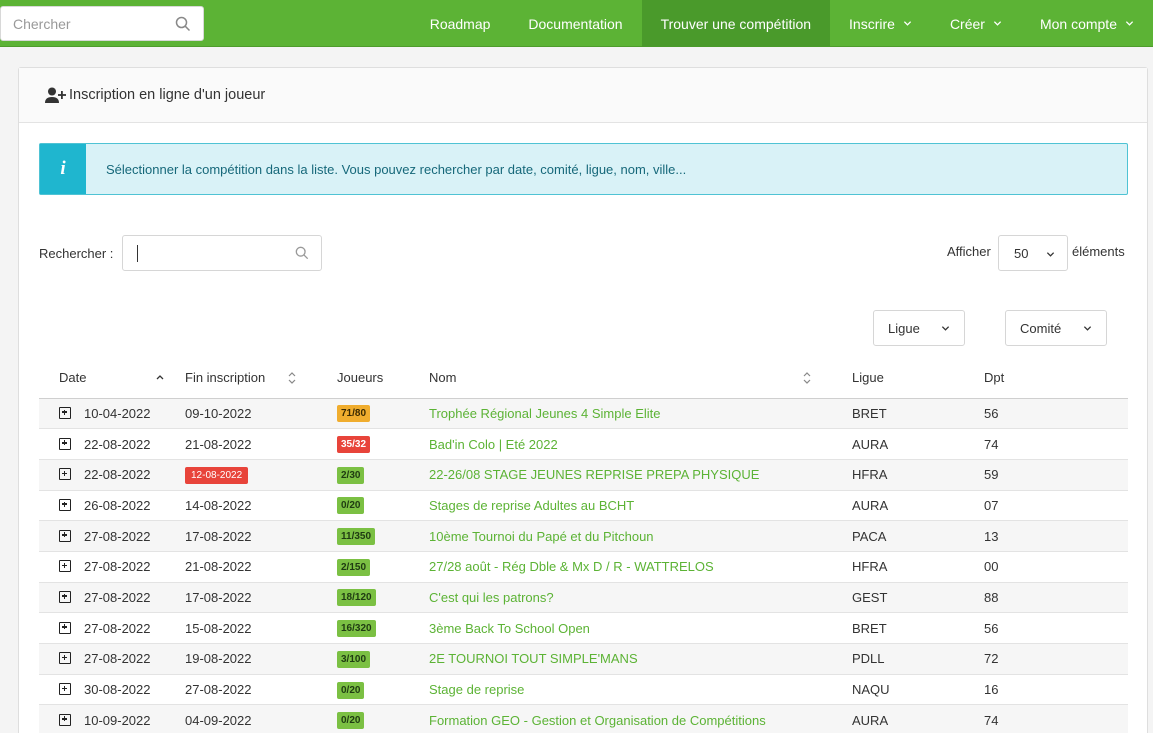 This screenshot has width=1153, height=733. Describe the element at coordinates (218, 536) in the screenshot. I see `registration-end-date: 17-08-2022` at that location.